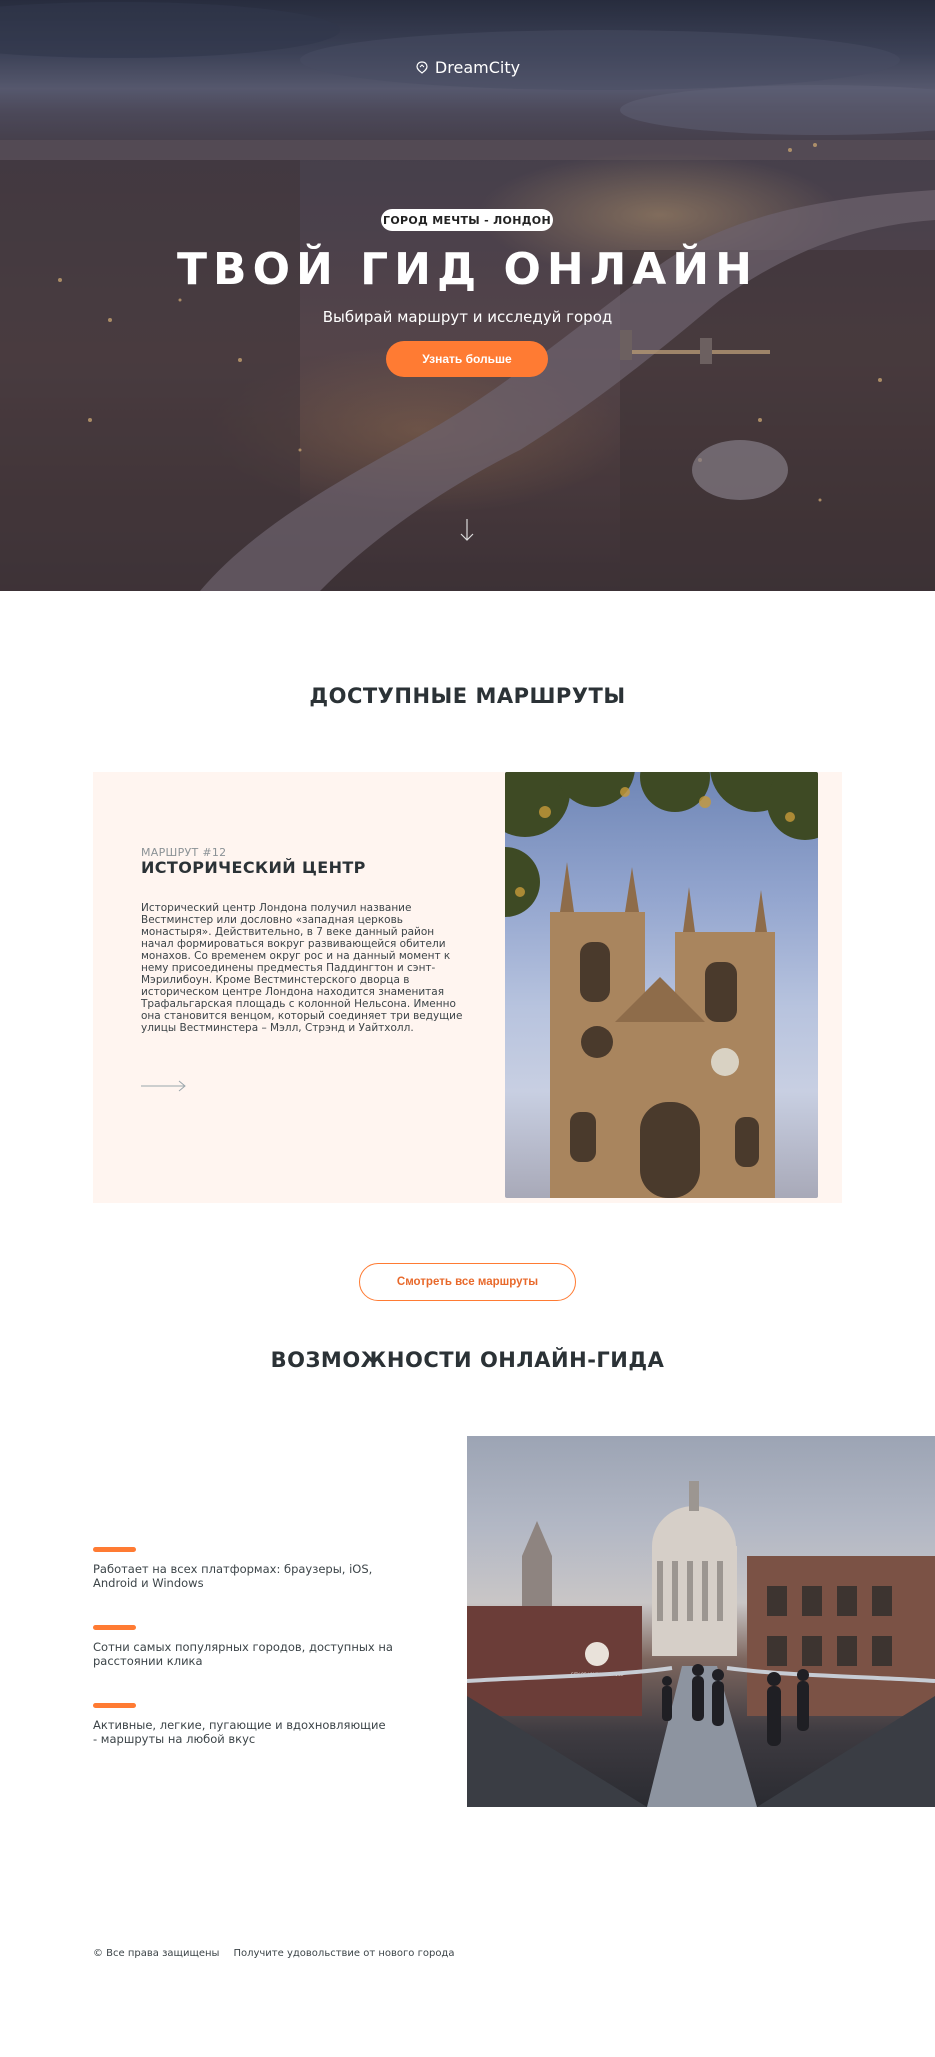 Image resolution: width=935 pixels, height=2057 pixels. What do you see at coordinates (422, 67) in the screenshot?
I see `balloon-icon` at bounding box center [422, 67].